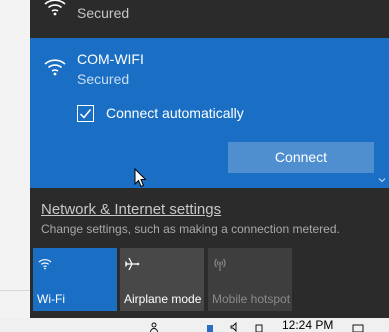 This screenshot has height=332, width=389. What do you see at coordinates (140, 178) in the screenshot?
I see `mouse-cursor-icon` at bounding box center [140, 178].